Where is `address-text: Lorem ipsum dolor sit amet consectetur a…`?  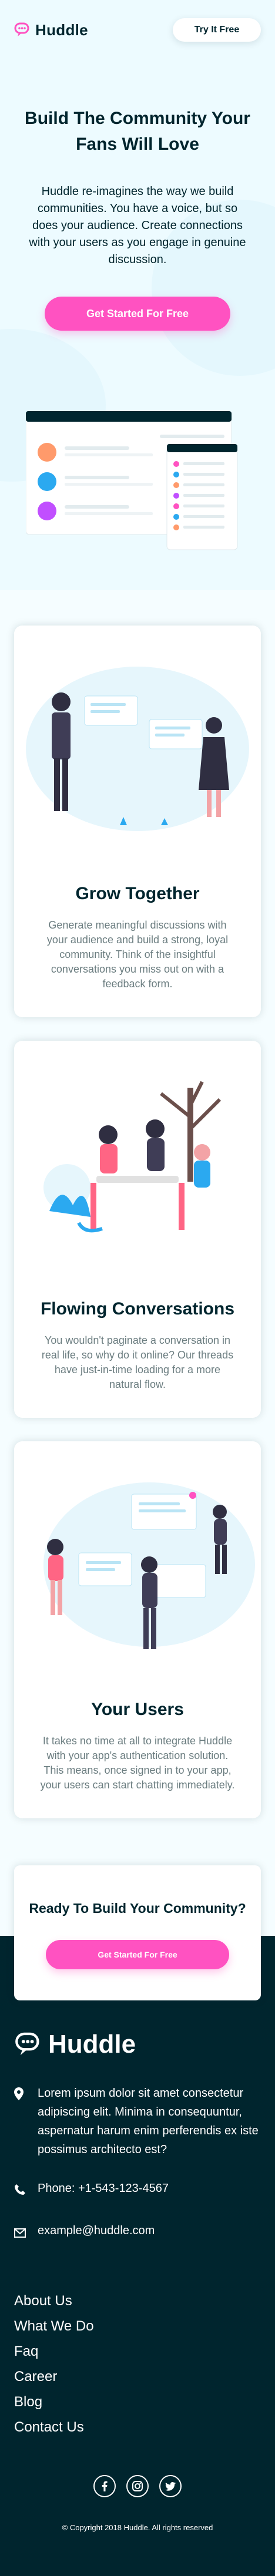
address-text: Lorem ipsum dolor sit amet consectetur a… is located at coordinates (148, 2121).